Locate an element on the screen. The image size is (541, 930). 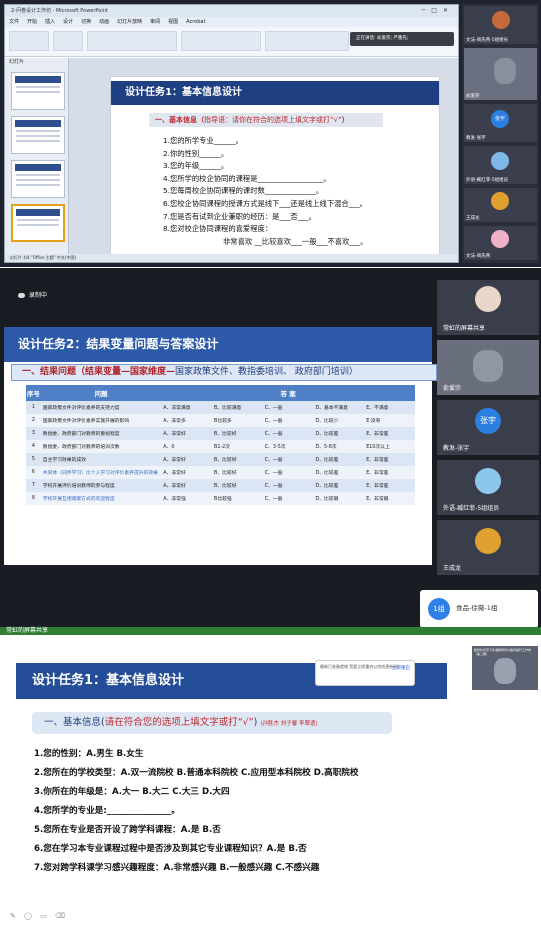
ribbon-tab: 开始 is located at coordinates (32, 22).